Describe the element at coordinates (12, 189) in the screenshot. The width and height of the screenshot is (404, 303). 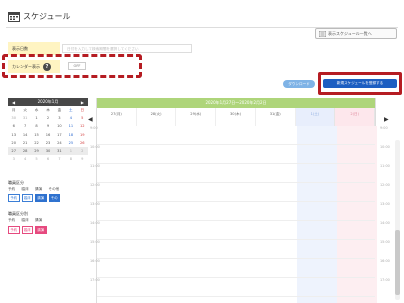
I see `legend-label: 予約` at that location.